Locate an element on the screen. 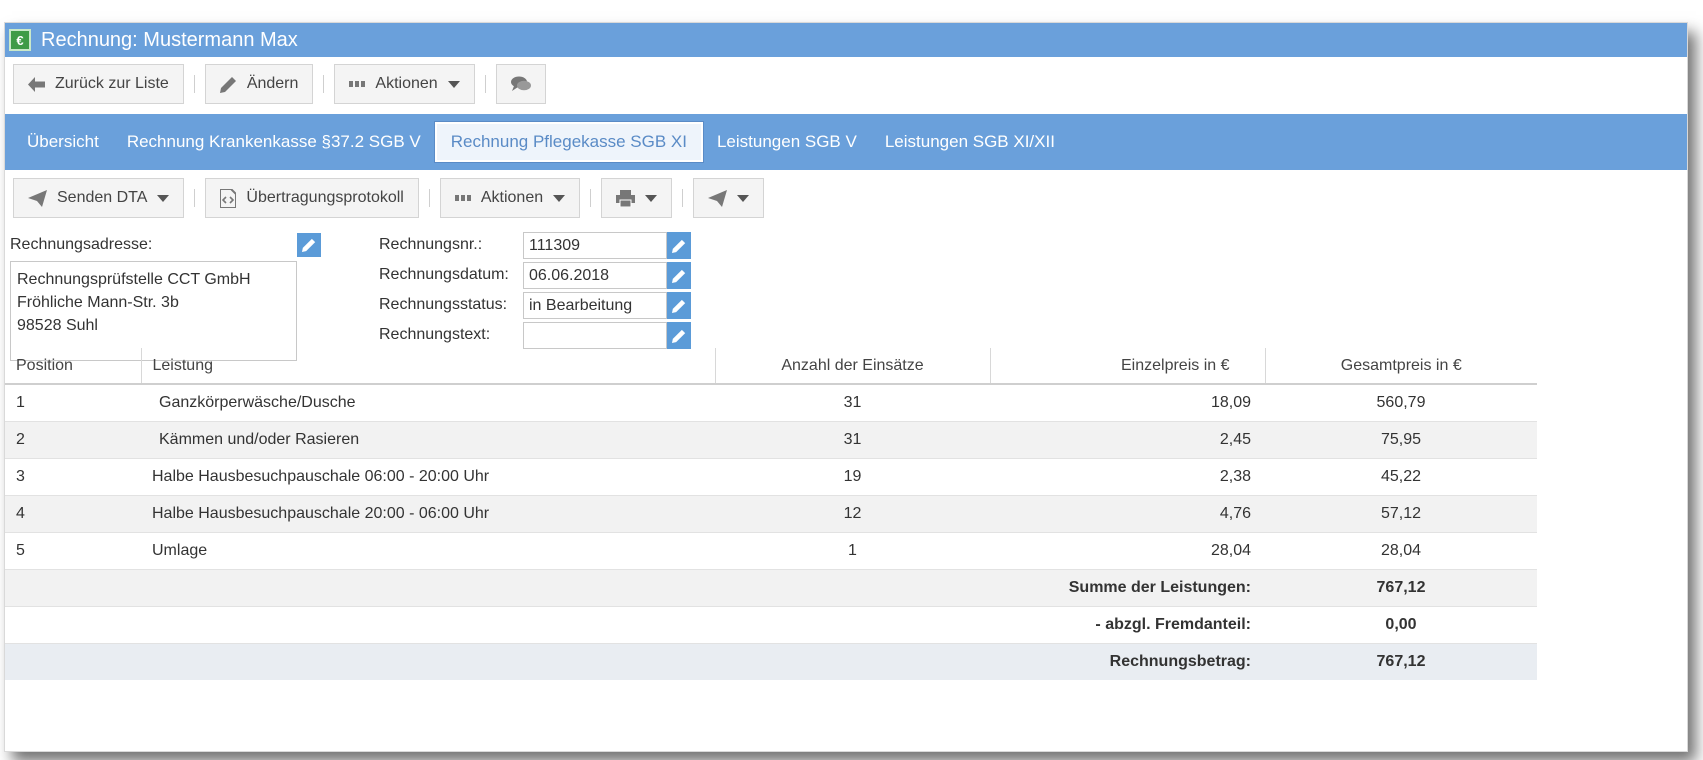 Image resolution: width=1703 pixels, height=760 pixels. address-line: 98528 Suhl is located at coordinates (57, 325).